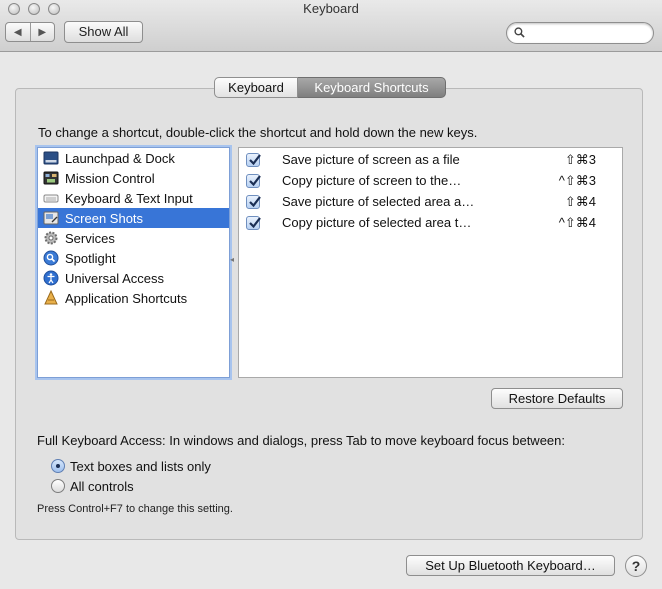  I want to click on radio-all-controls: All controls, so click(92, 486).